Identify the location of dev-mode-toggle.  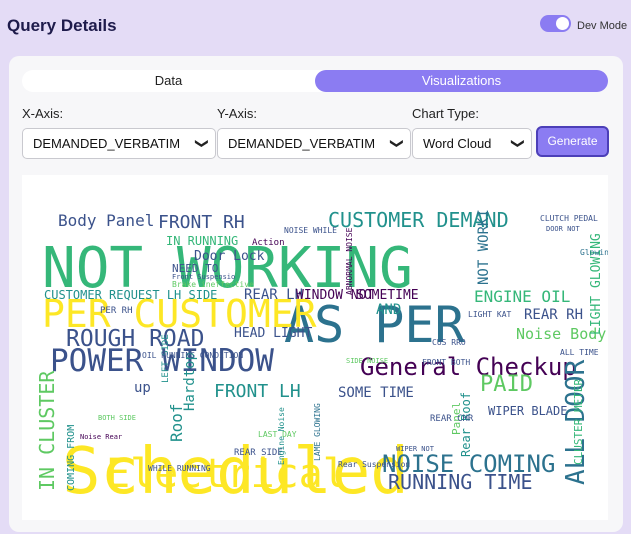
(555, 23).